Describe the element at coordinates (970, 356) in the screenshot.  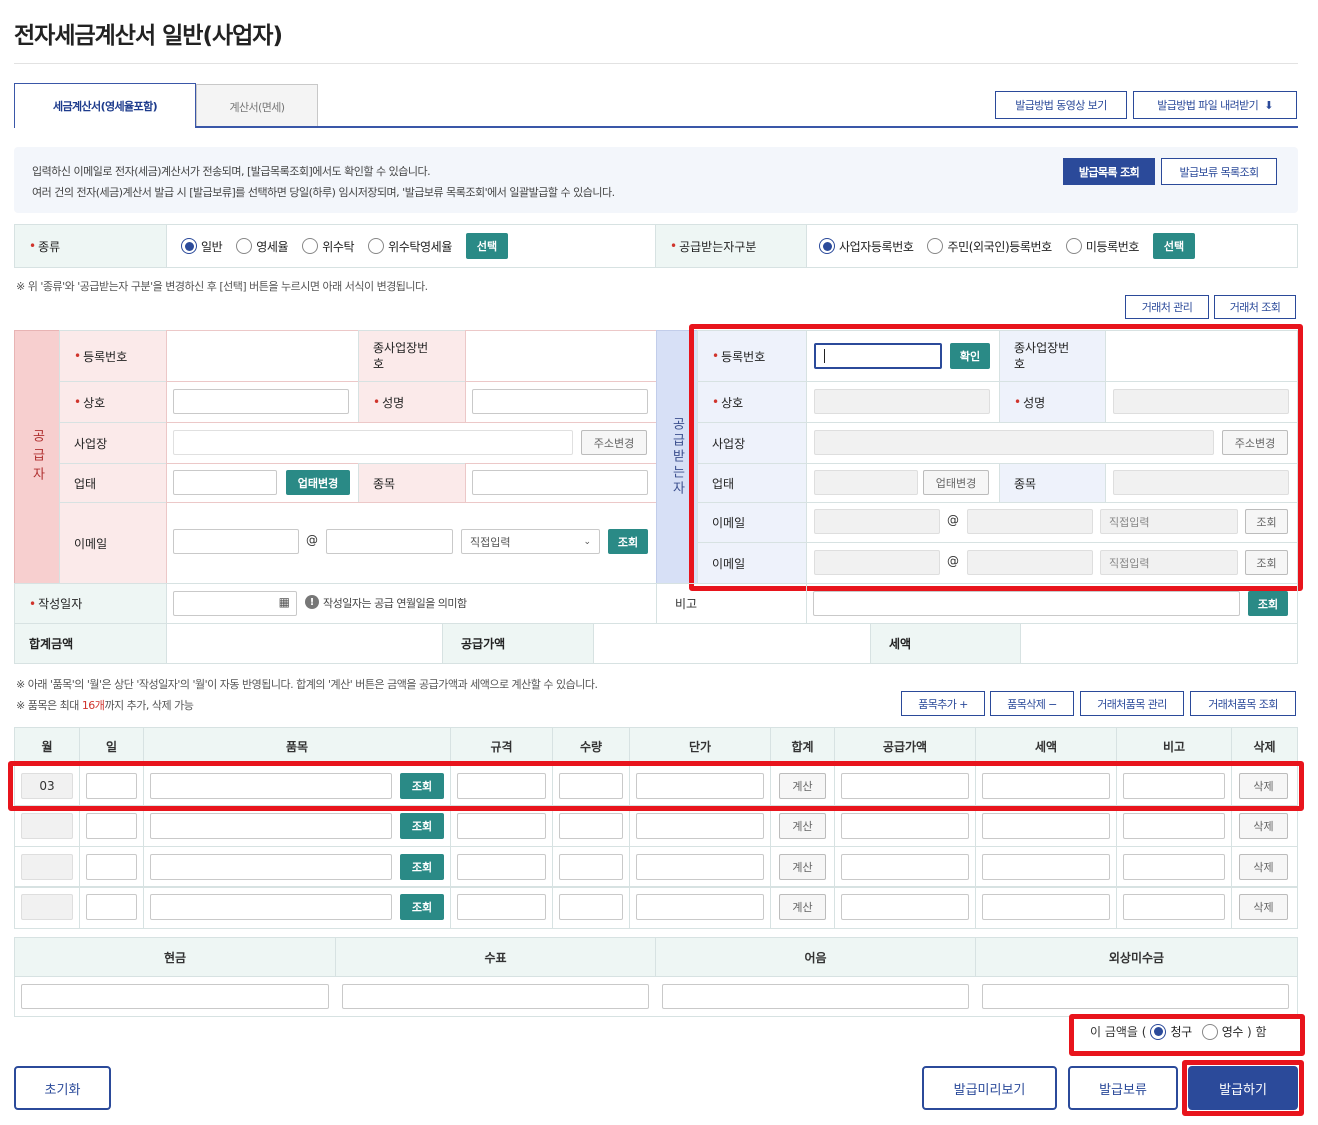
I see `receiver-reg-confirm-button: 확인` at that location.